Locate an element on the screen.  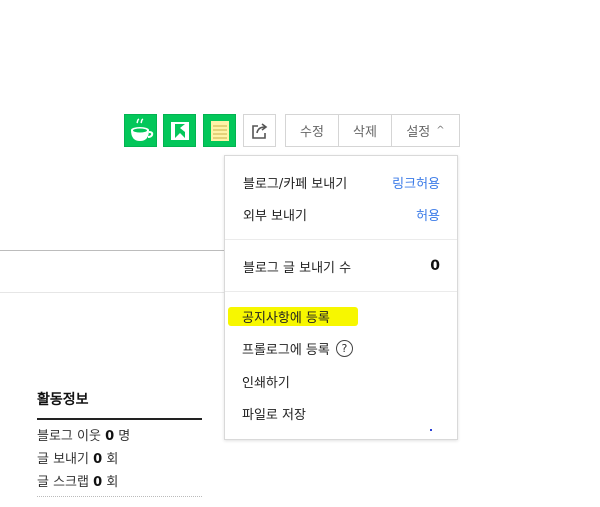
menu-item-send-external: 외부 보내기 허용 is located at coordinates (341, 214).